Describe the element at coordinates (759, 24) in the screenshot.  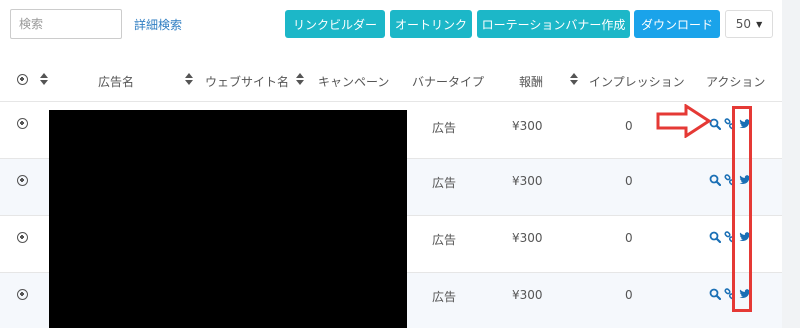
I see `caret-down-icon: ▼` at that location.